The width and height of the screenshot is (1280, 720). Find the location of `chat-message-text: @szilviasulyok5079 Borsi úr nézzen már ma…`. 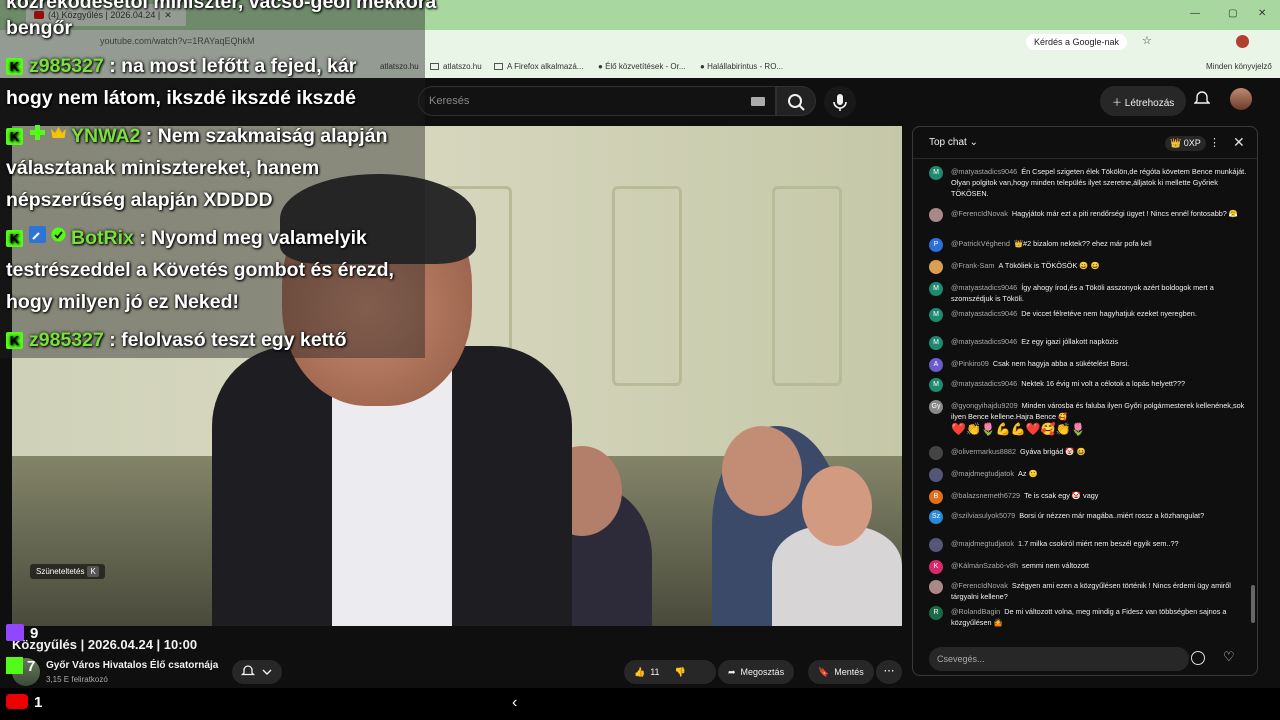

chat-message-text: @szilviasulyok5079 Borsi úr nézzen már ma… is located at coordinates (1077, 515).